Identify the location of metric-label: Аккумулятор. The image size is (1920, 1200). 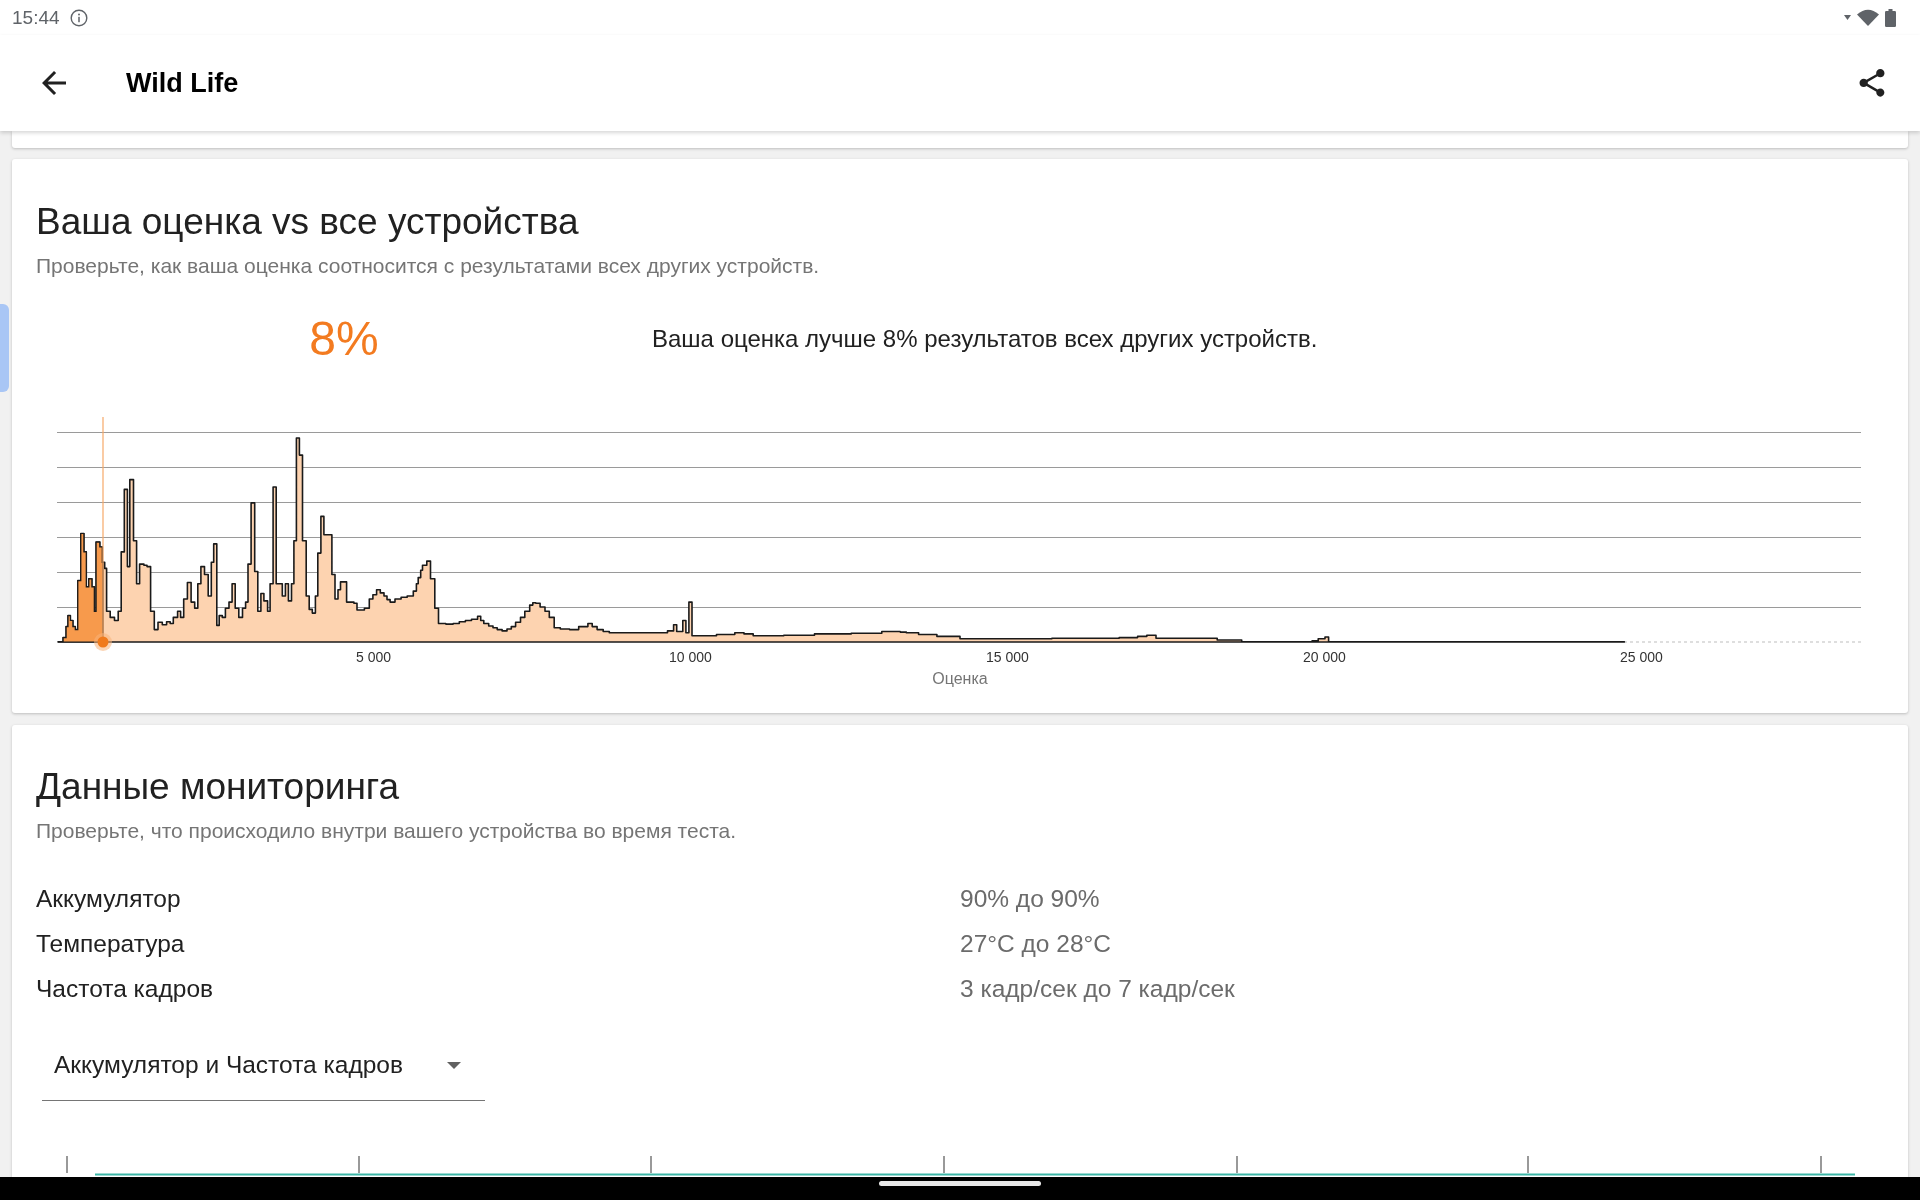
(108, 899).